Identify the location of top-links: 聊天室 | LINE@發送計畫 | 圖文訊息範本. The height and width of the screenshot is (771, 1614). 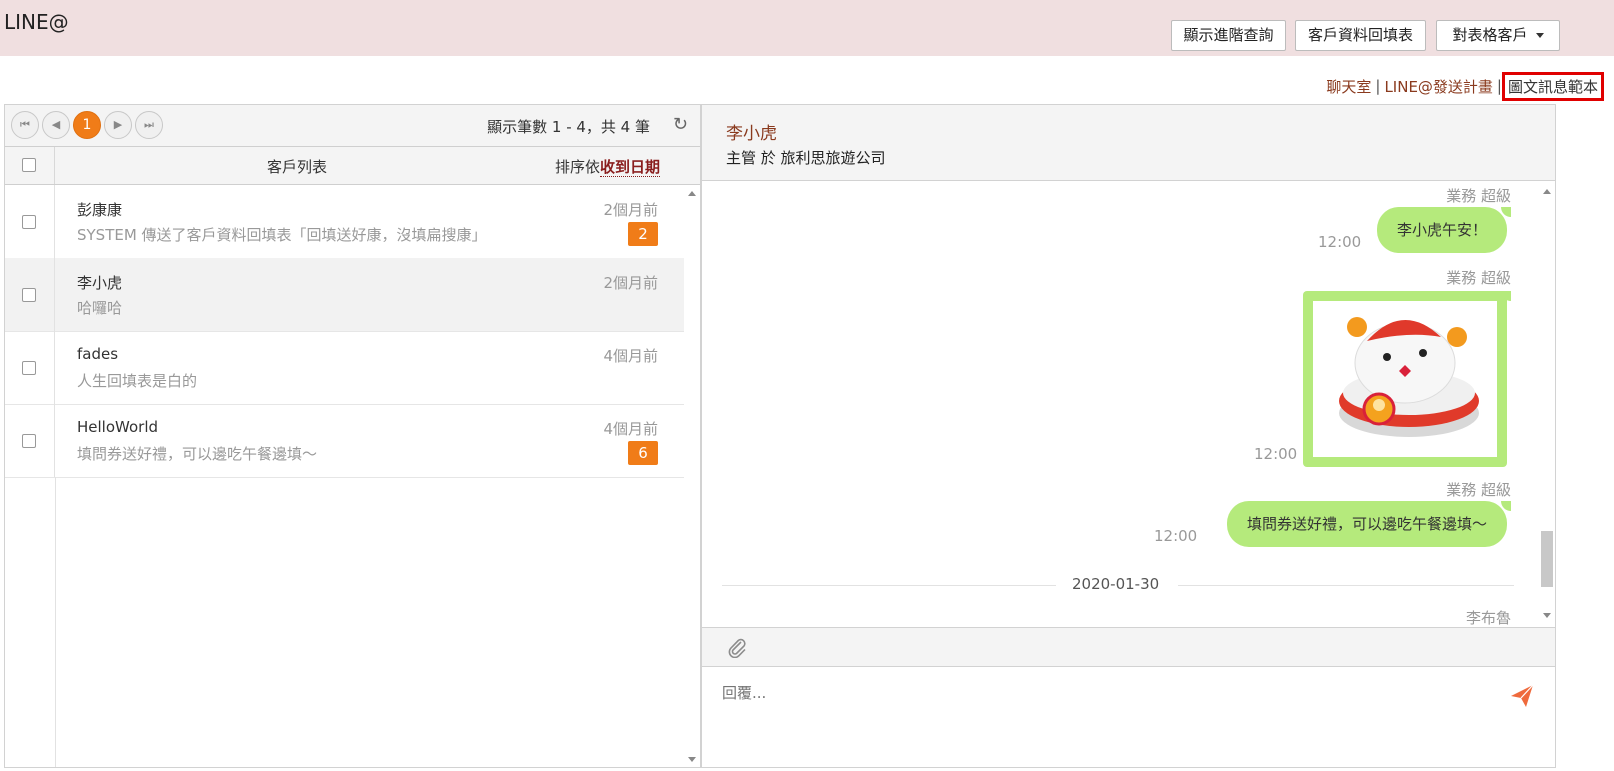
(1463, 86).